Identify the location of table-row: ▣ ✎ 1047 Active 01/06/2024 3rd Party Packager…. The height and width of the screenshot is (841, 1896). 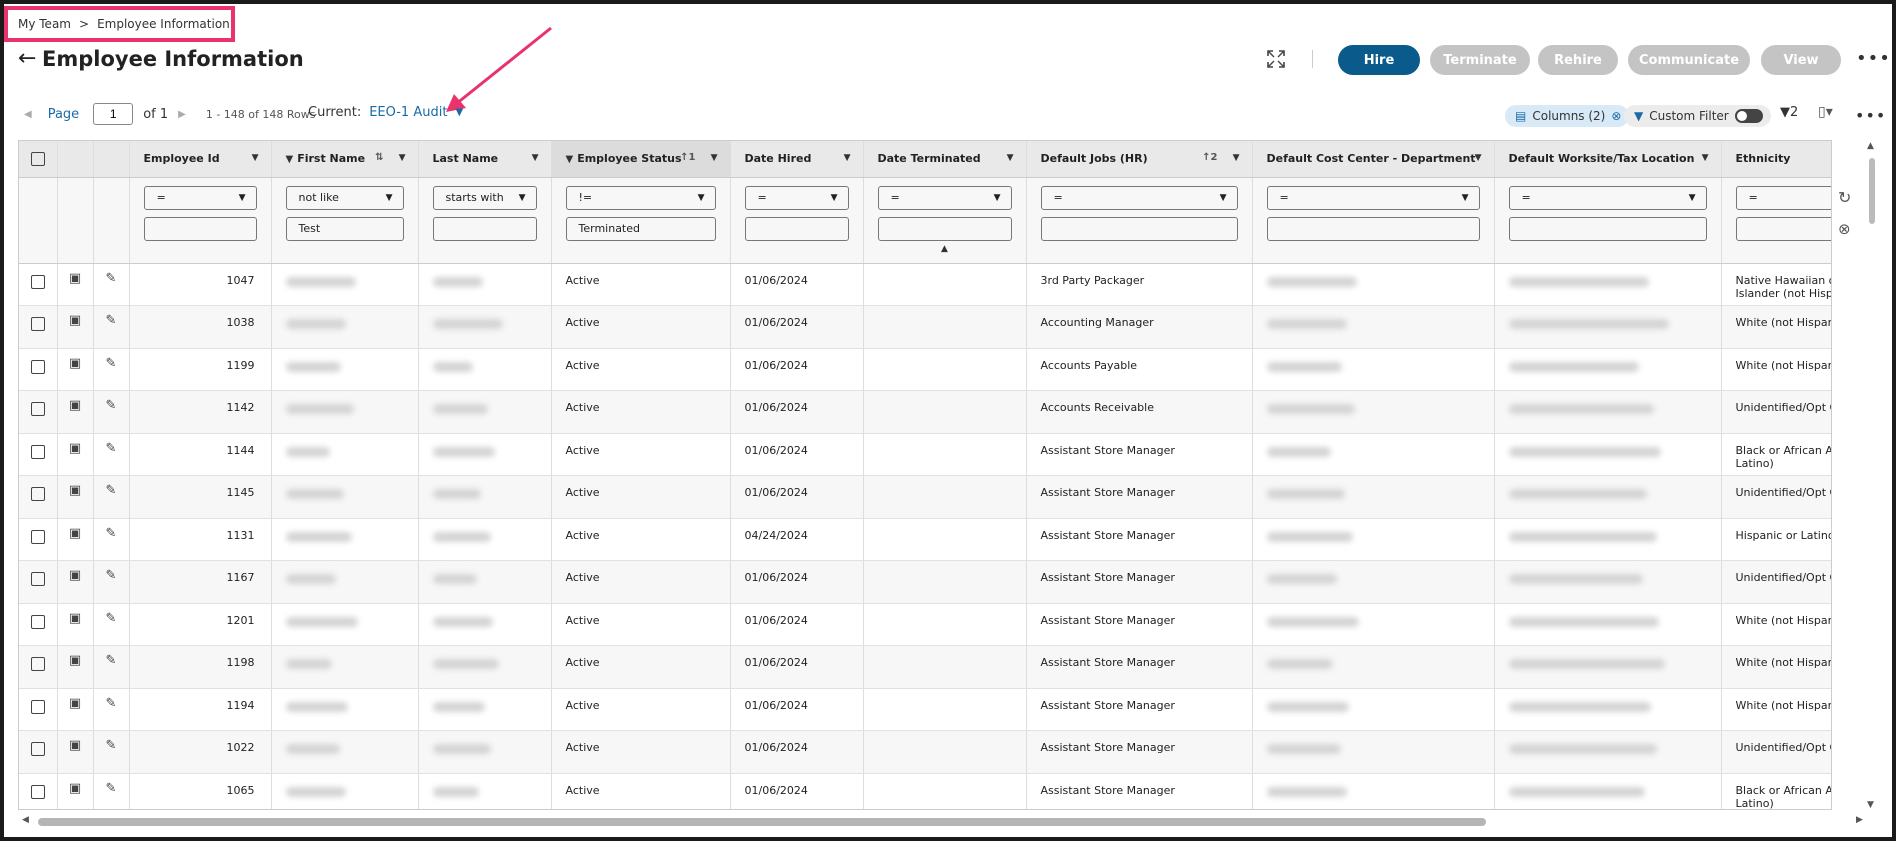
(925, 284).